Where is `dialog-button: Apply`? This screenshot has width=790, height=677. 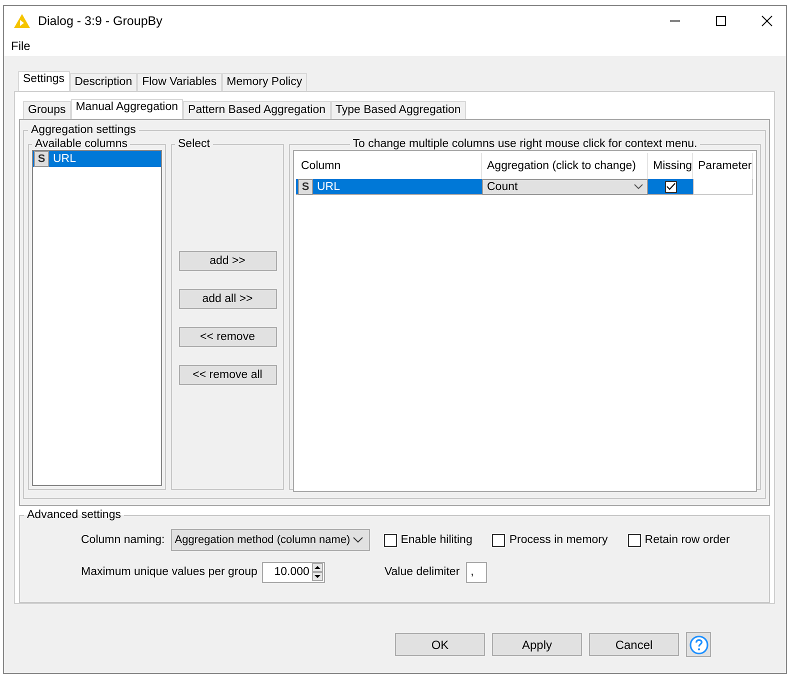
dialog-button: Apply is located at coordinates (537, 644).